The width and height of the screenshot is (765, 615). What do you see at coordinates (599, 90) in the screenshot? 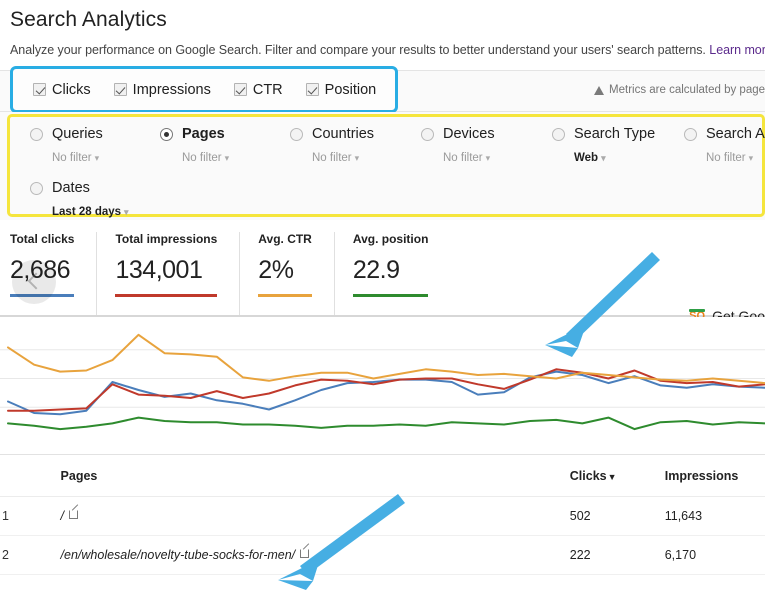
I see `warning-triangle-icon` at bounding box center [599, 90].